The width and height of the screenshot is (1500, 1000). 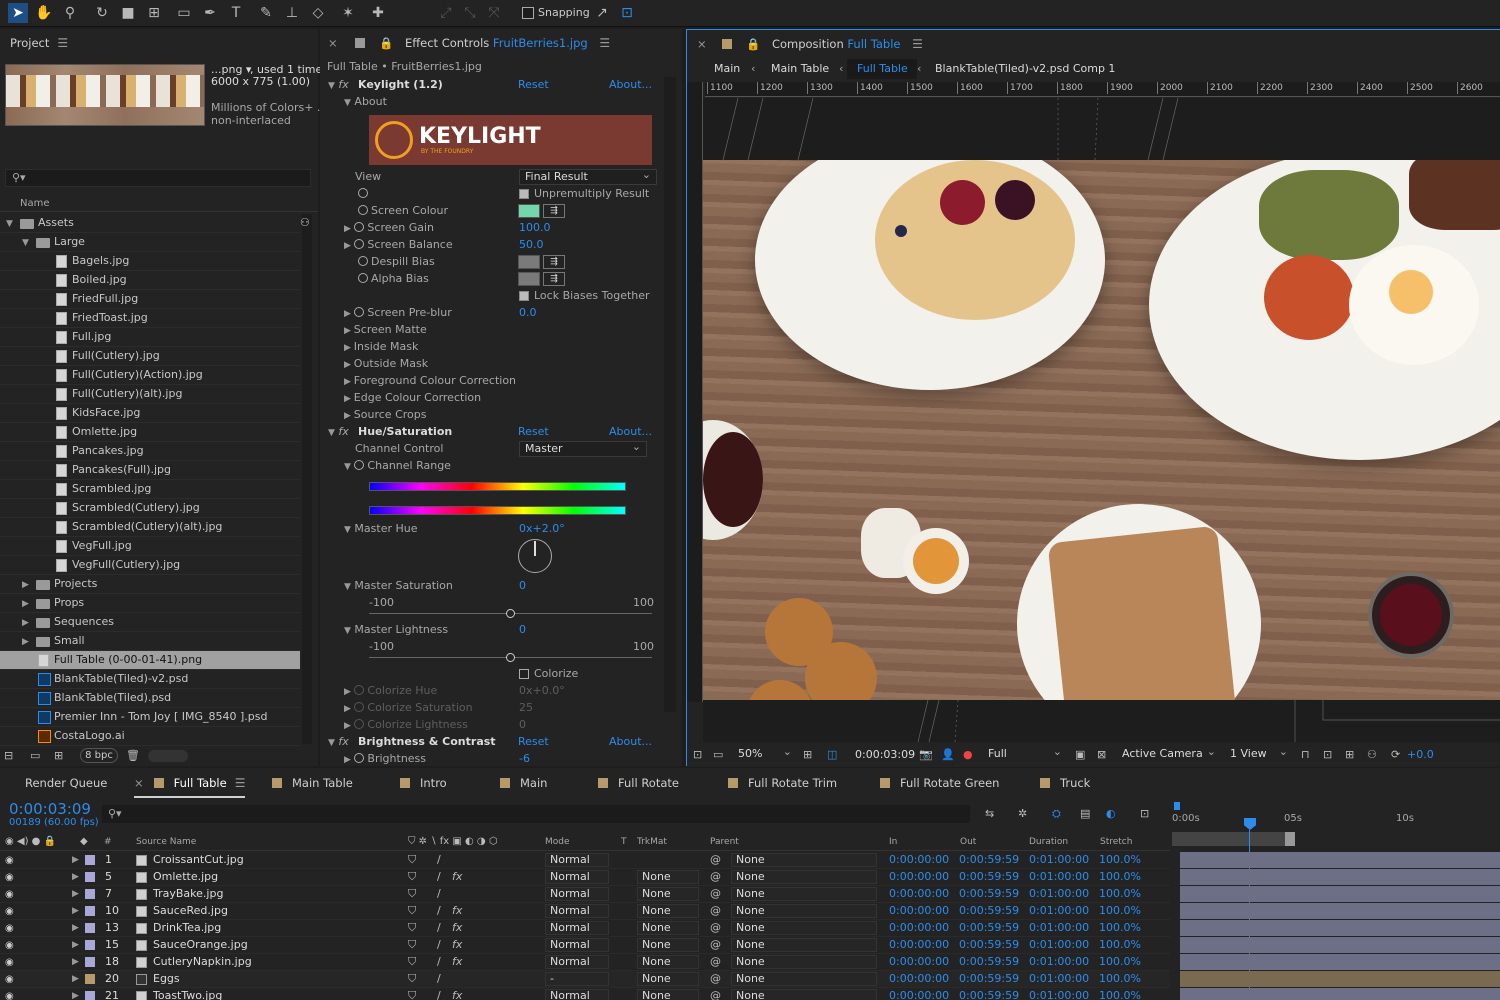 I want to click on fast-previews-icon: ⊡, so click(x=1327, y=755).